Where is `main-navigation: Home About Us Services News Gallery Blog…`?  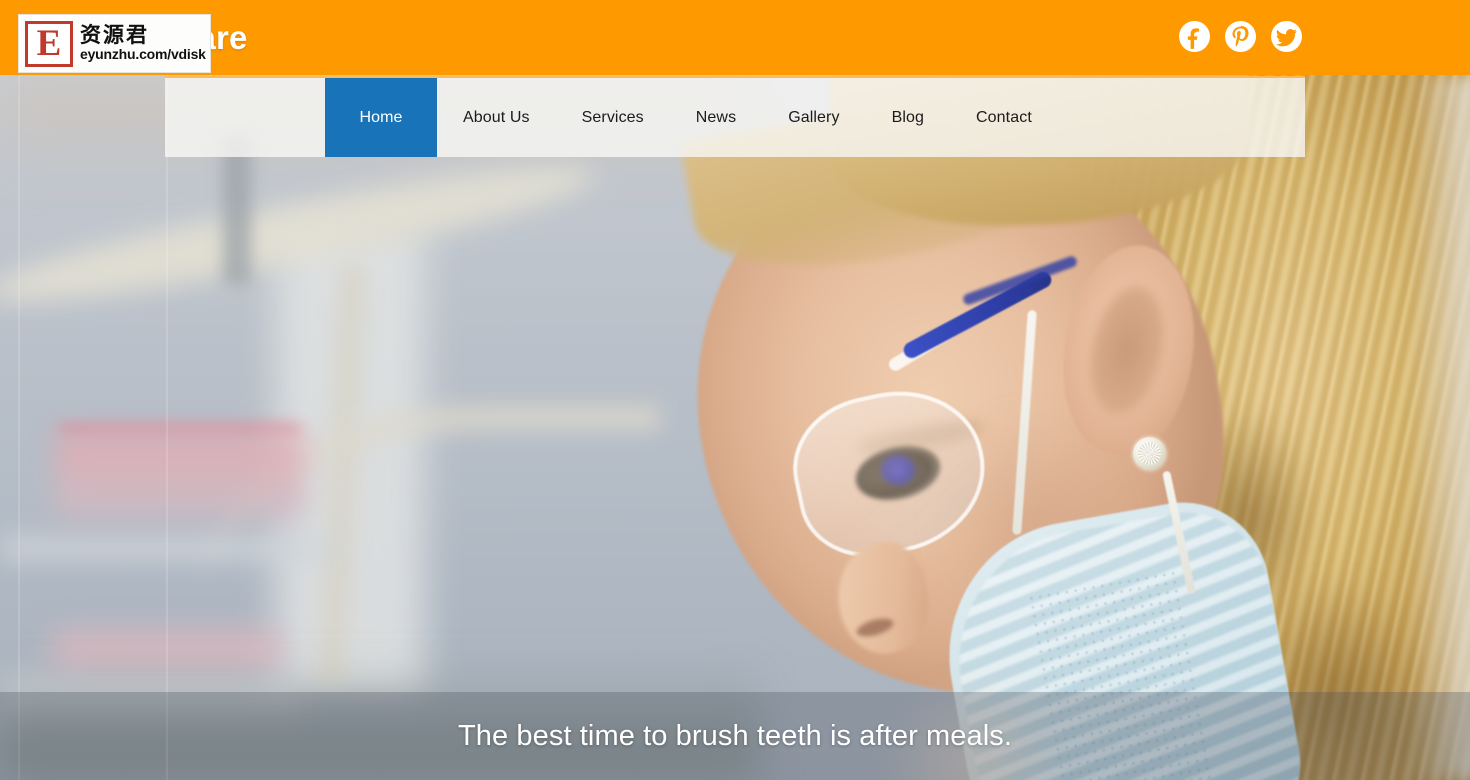
main-navigation: Home About Us Services News Gallery Blog… is located at coordinates (735, 116).